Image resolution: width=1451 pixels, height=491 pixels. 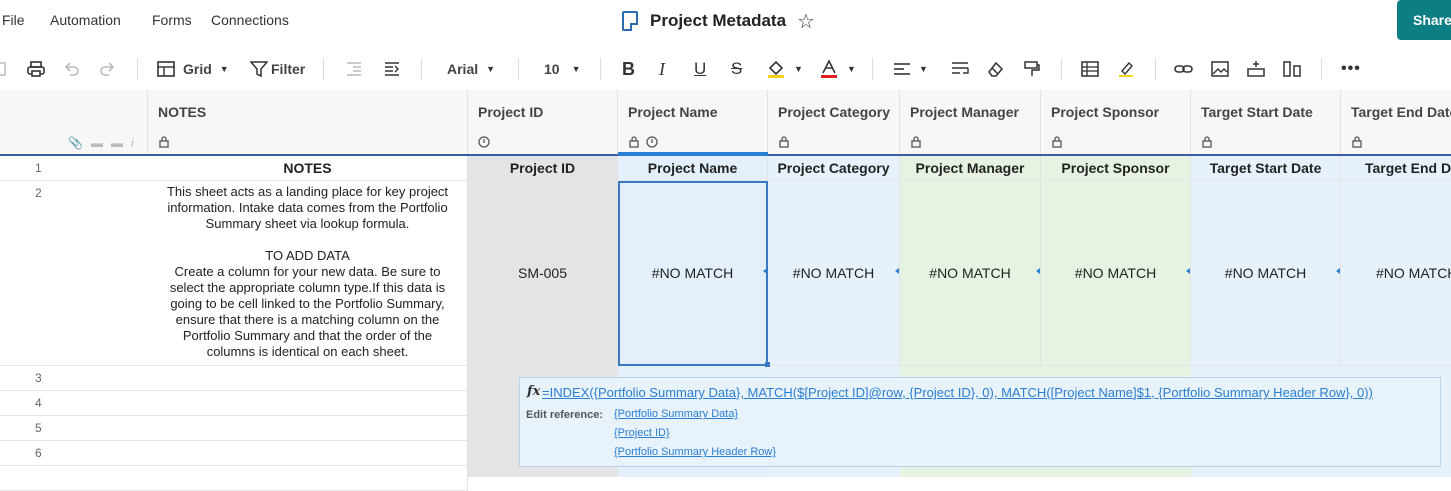 What do you see at coordinates (4, 69) in the screenshot?
I see `save-icon` at bounding box center [4, 69].